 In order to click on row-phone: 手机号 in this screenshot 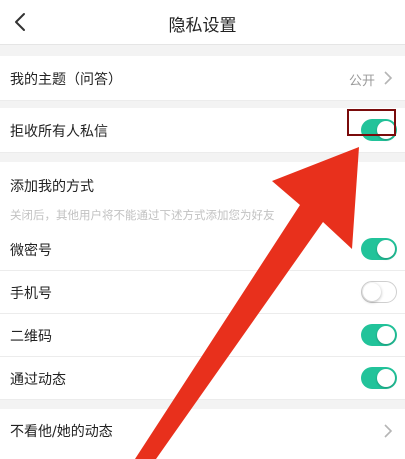, I will do `click(202, 292)`.